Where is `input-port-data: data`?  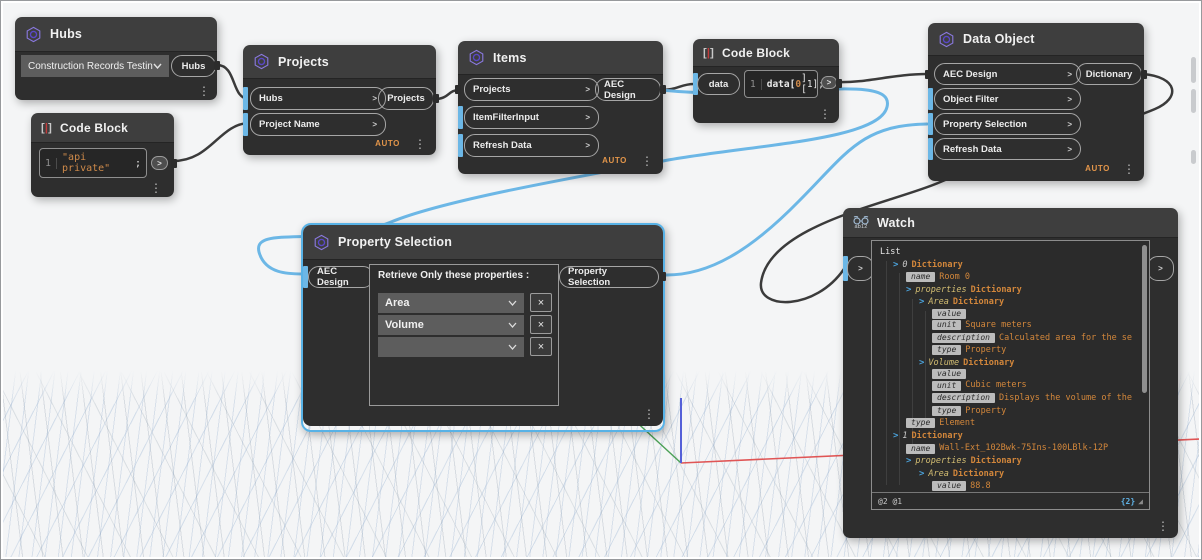
input-port-data: data is located at coordinates (718, 84).